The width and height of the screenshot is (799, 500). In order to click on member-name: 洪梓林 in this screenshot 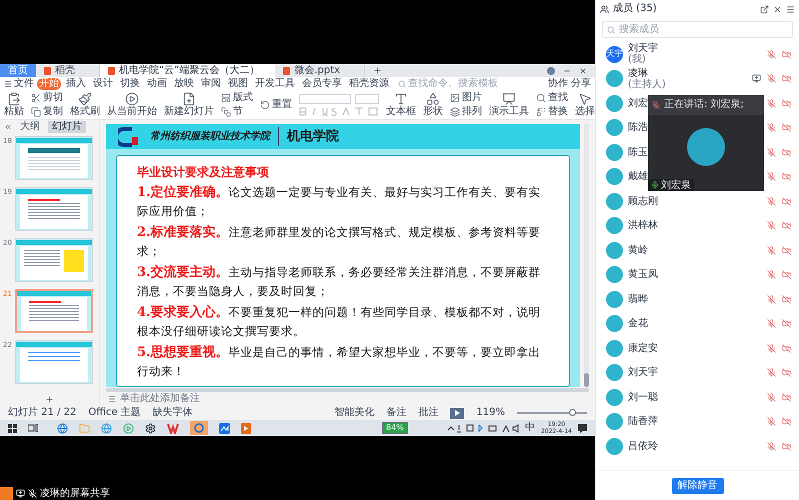, I will do `click(643, 226)`.